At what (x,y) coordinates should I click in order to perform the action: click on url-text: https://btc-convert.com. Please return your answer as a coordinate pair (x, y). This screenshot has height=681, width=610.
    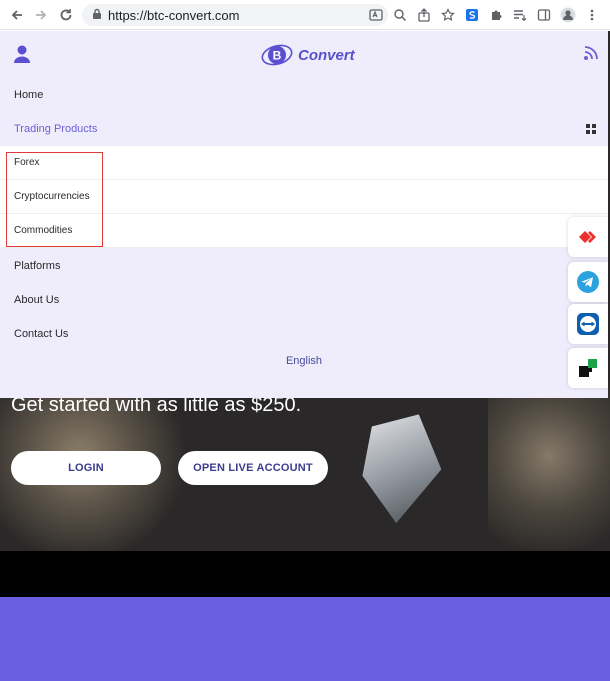
    Looking at the image, I should click on (174, 15).